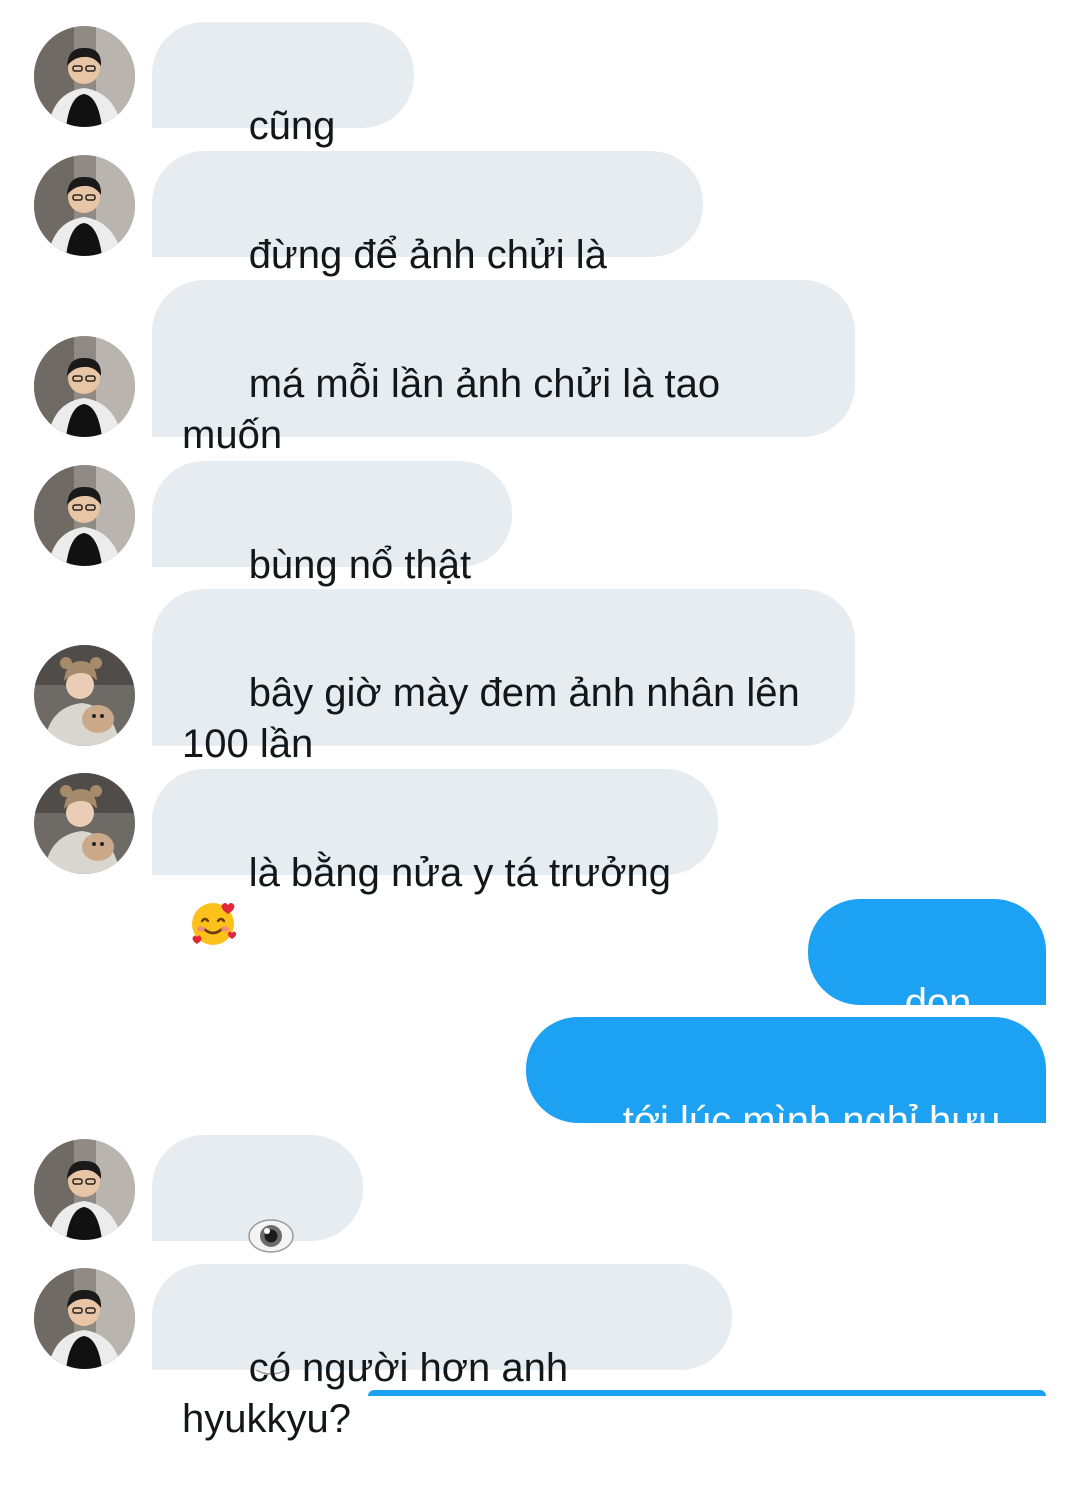 Image resolution: width=1080 pixels, height=1496 pixels. Describe the element at coordinates (442, 1352) in the screenshot. I see `message-bubble: có người hơn anh hyukkyu?` at that location.